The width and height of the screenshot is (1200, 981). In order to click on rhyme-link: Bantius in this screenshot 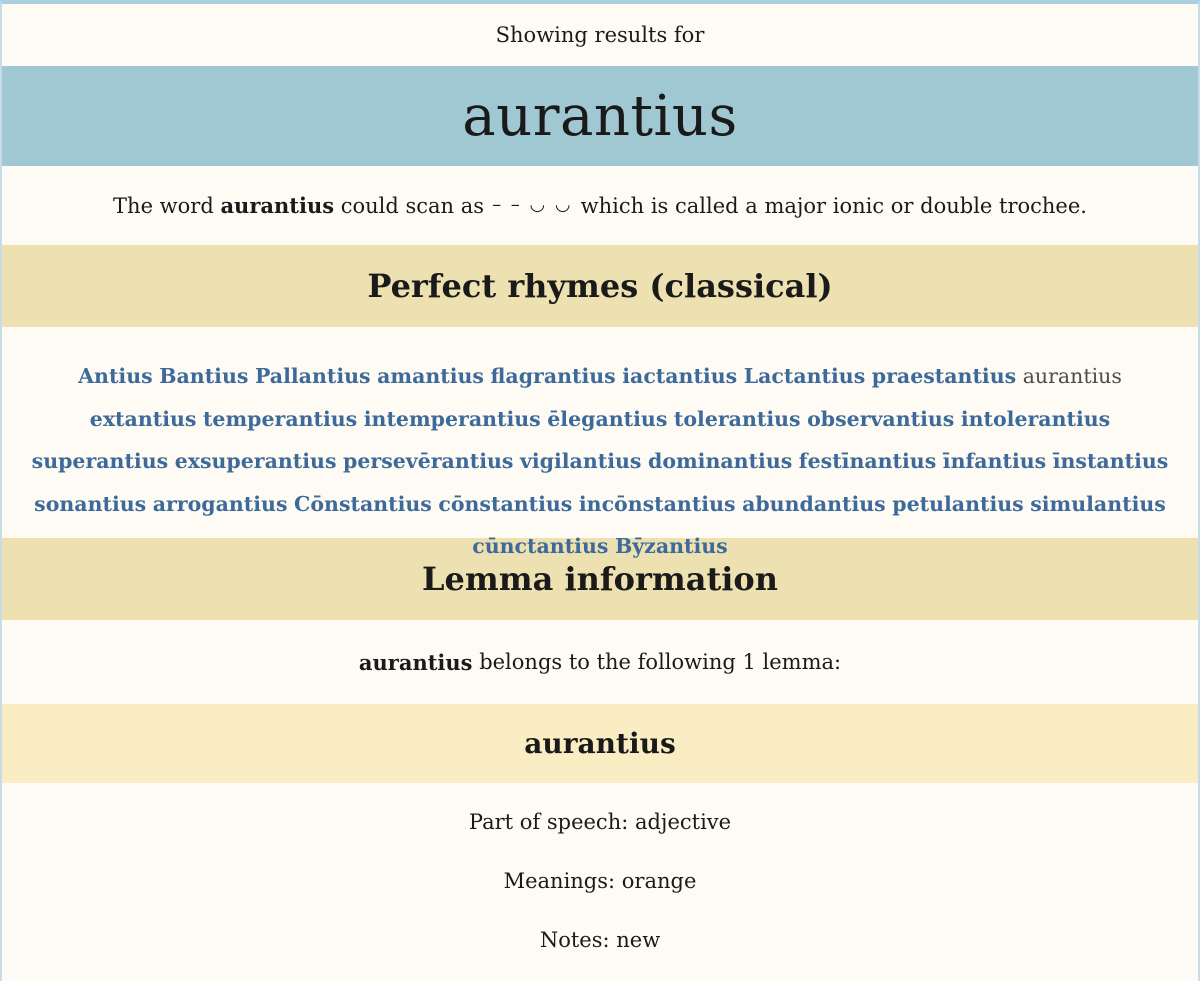, I will do `click(203, 376)`.